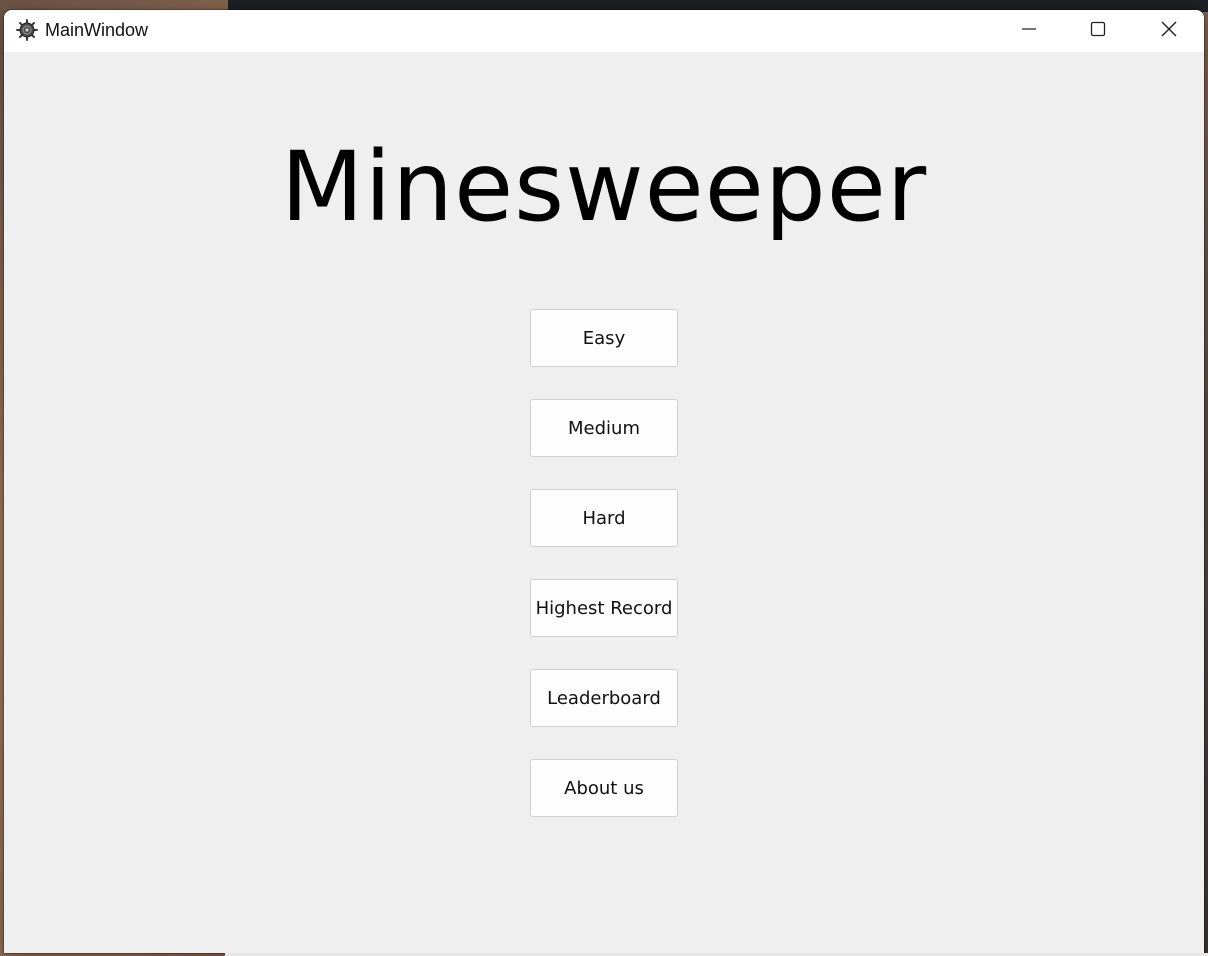 This screenshot has height=956, width=1208. Describe the element at coordinates (604, 338) in the screenshot. I see `easy-button: Easy` at that location.